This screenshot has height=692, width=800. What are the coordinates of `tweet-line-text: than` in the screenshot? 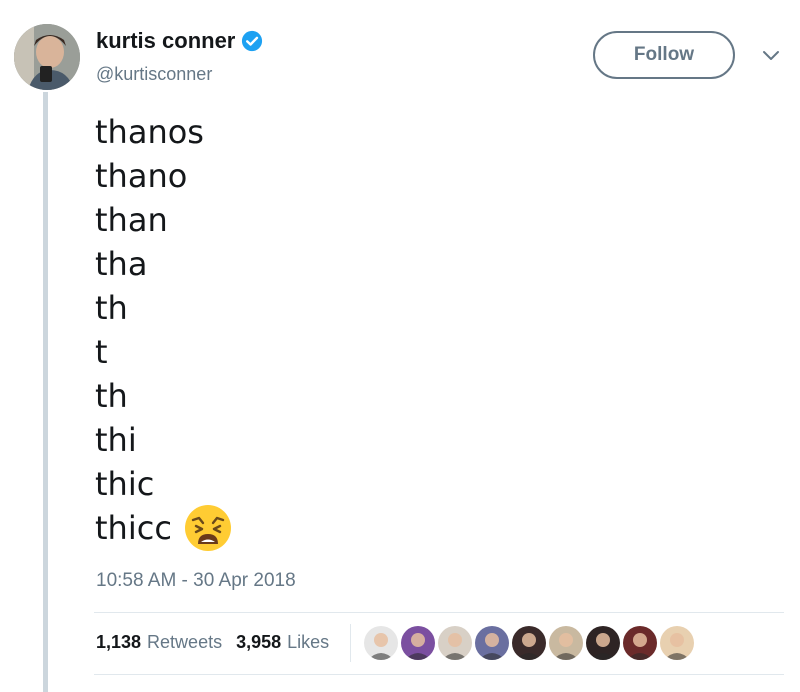 It's located at (131, 220).